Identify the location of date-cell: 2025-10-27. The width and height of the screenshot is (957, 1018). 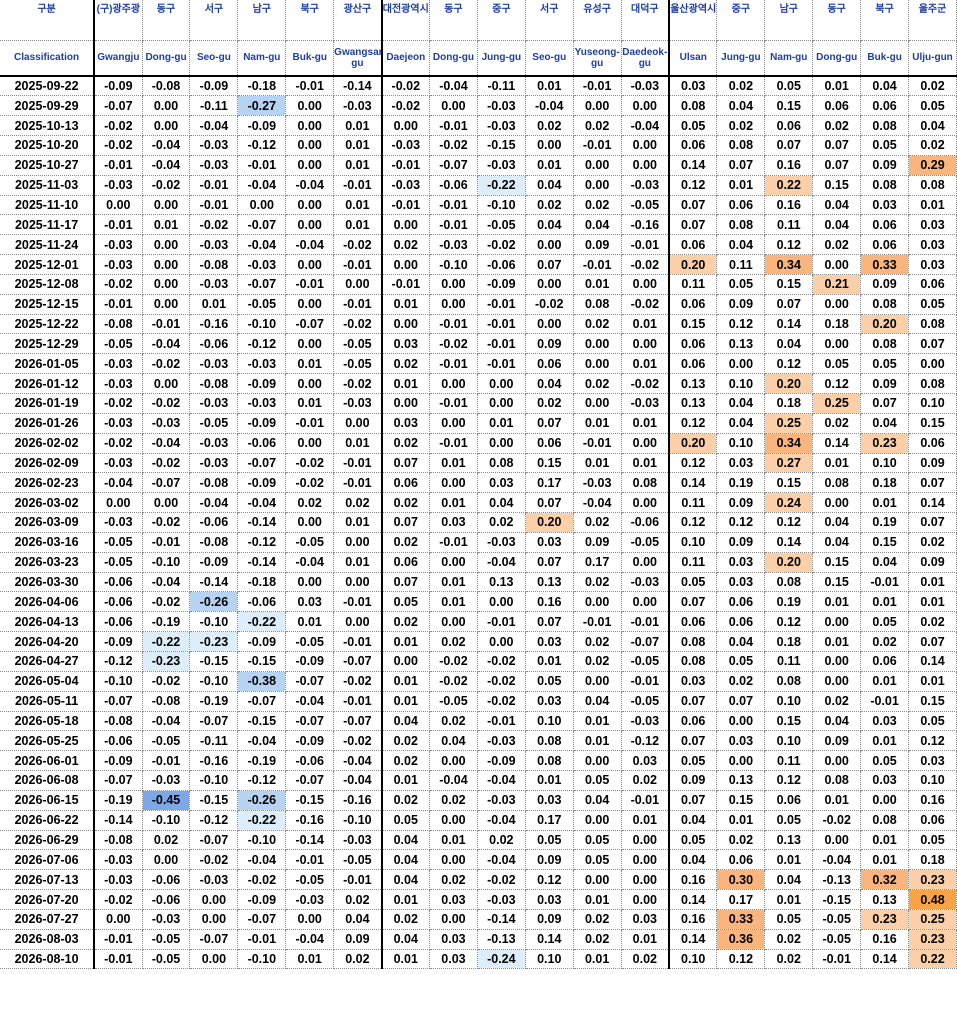
(48, 165).